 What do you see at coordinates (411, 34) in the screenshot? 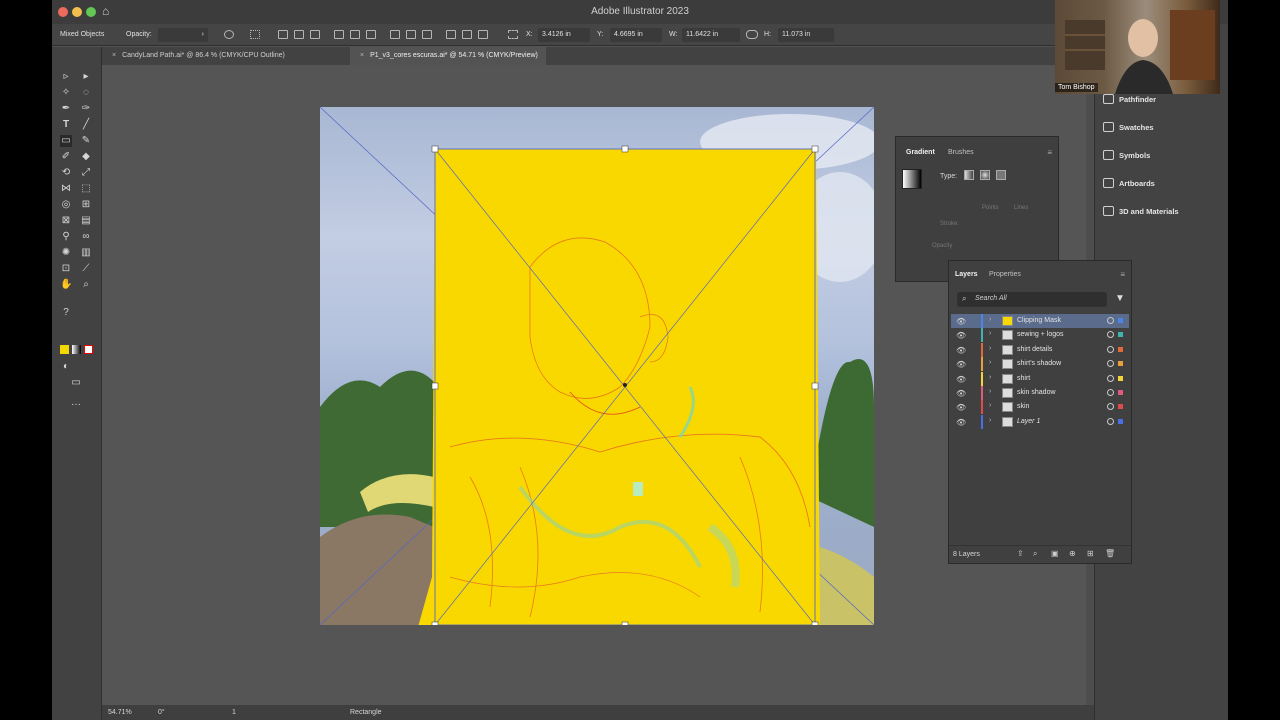
I see `distribute-center-icon` at bounding box center [411, 34].